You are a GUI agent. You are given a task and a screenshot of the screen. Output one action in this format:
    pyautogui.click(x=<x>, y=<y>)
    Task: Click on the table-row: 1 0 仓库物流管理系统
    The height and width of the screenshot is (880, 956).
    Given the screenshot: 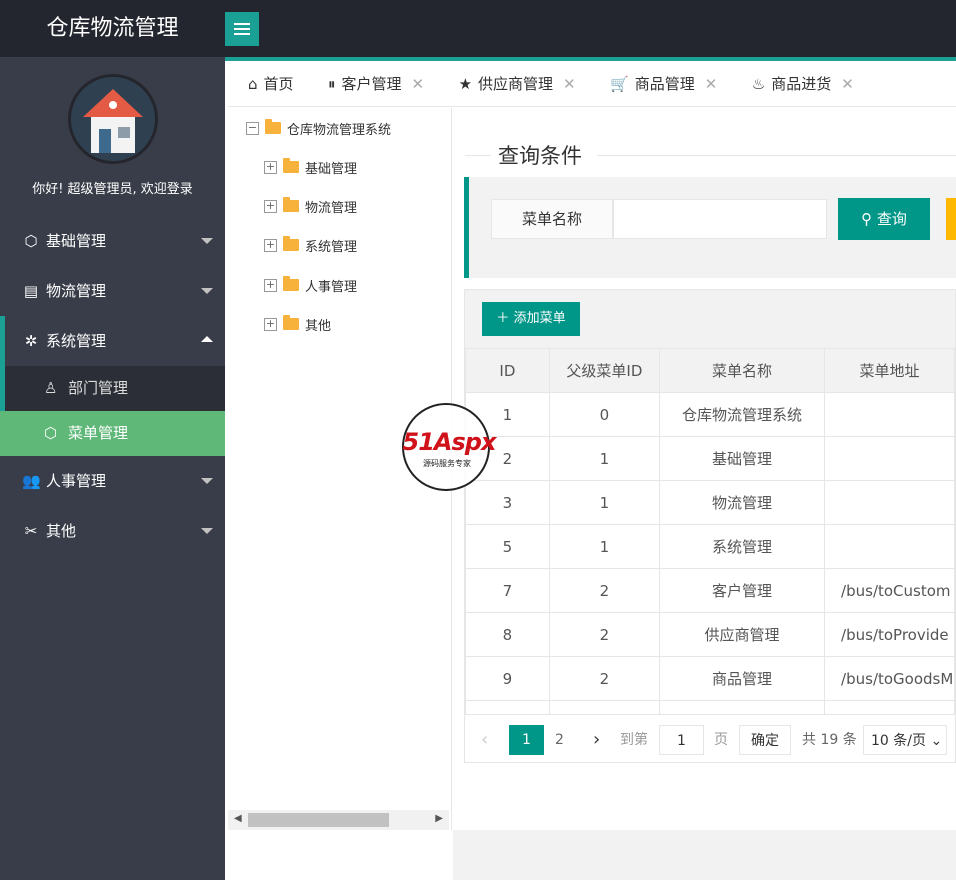 What is the action you would take?
    pyautogui.click(x=710, y=414)
    